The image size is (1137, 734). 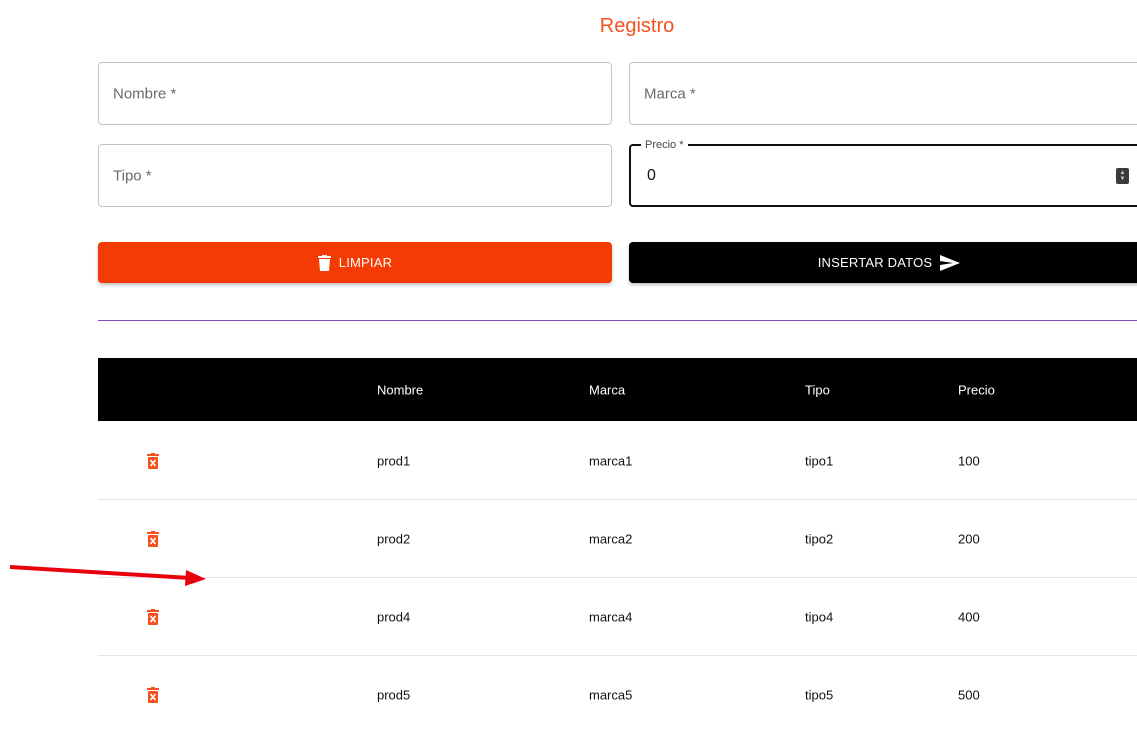 What do you see at coordinates (883, 173) in the screenshot?
I see `precio-field: Precio * 0 ▲ ▼` at bounding box center [883, 173].